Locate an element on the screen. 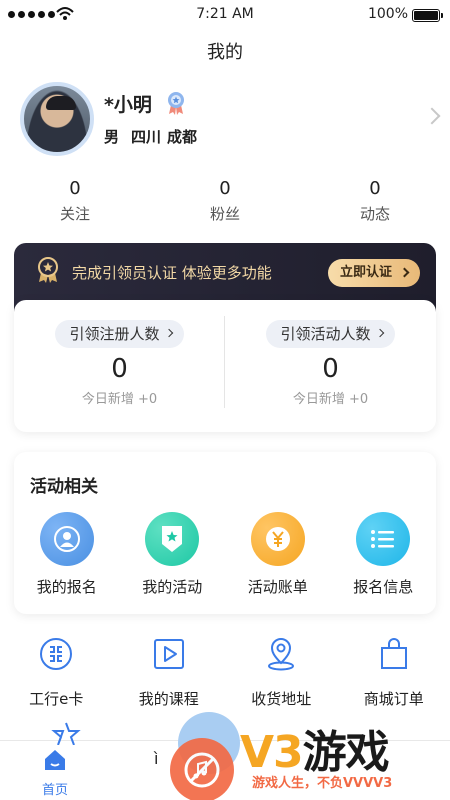 This screenshot has height=800, width=450. mall-orders-item: 商城订单 is located at coordinates (394, 672).